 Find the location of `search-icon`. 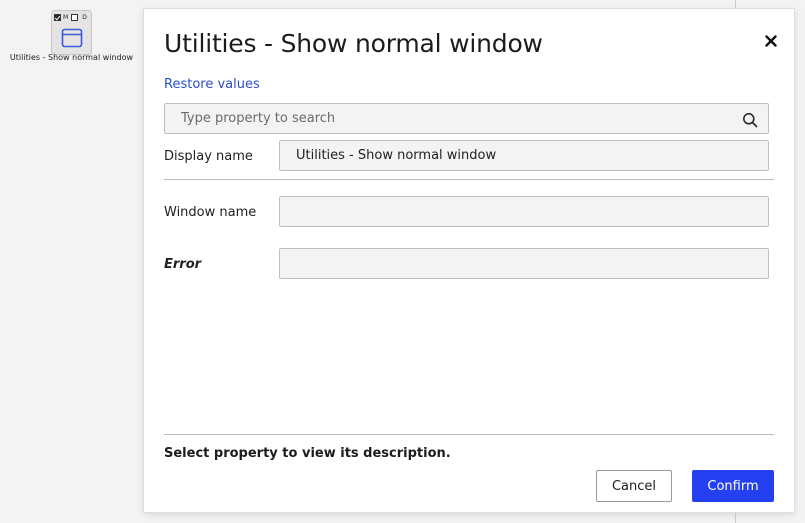

search-icon is located at coordinates (750, 120).